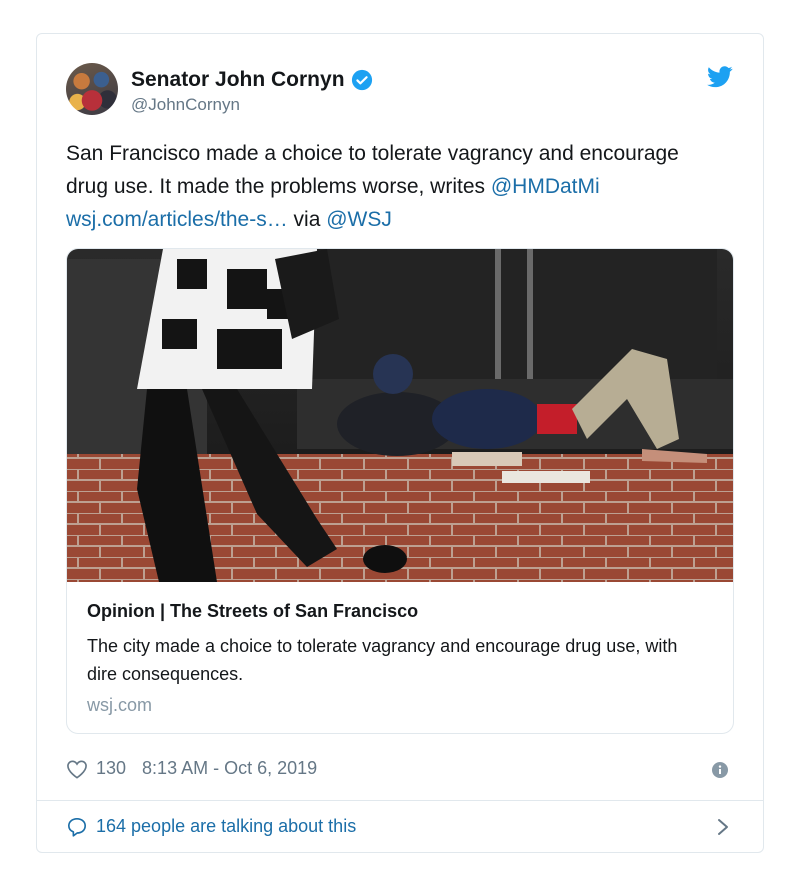 The image size is (800, 889). I want to click on tweet-timestamp: 8:13 AM - Oct 6, 2019, so click(229, 768).